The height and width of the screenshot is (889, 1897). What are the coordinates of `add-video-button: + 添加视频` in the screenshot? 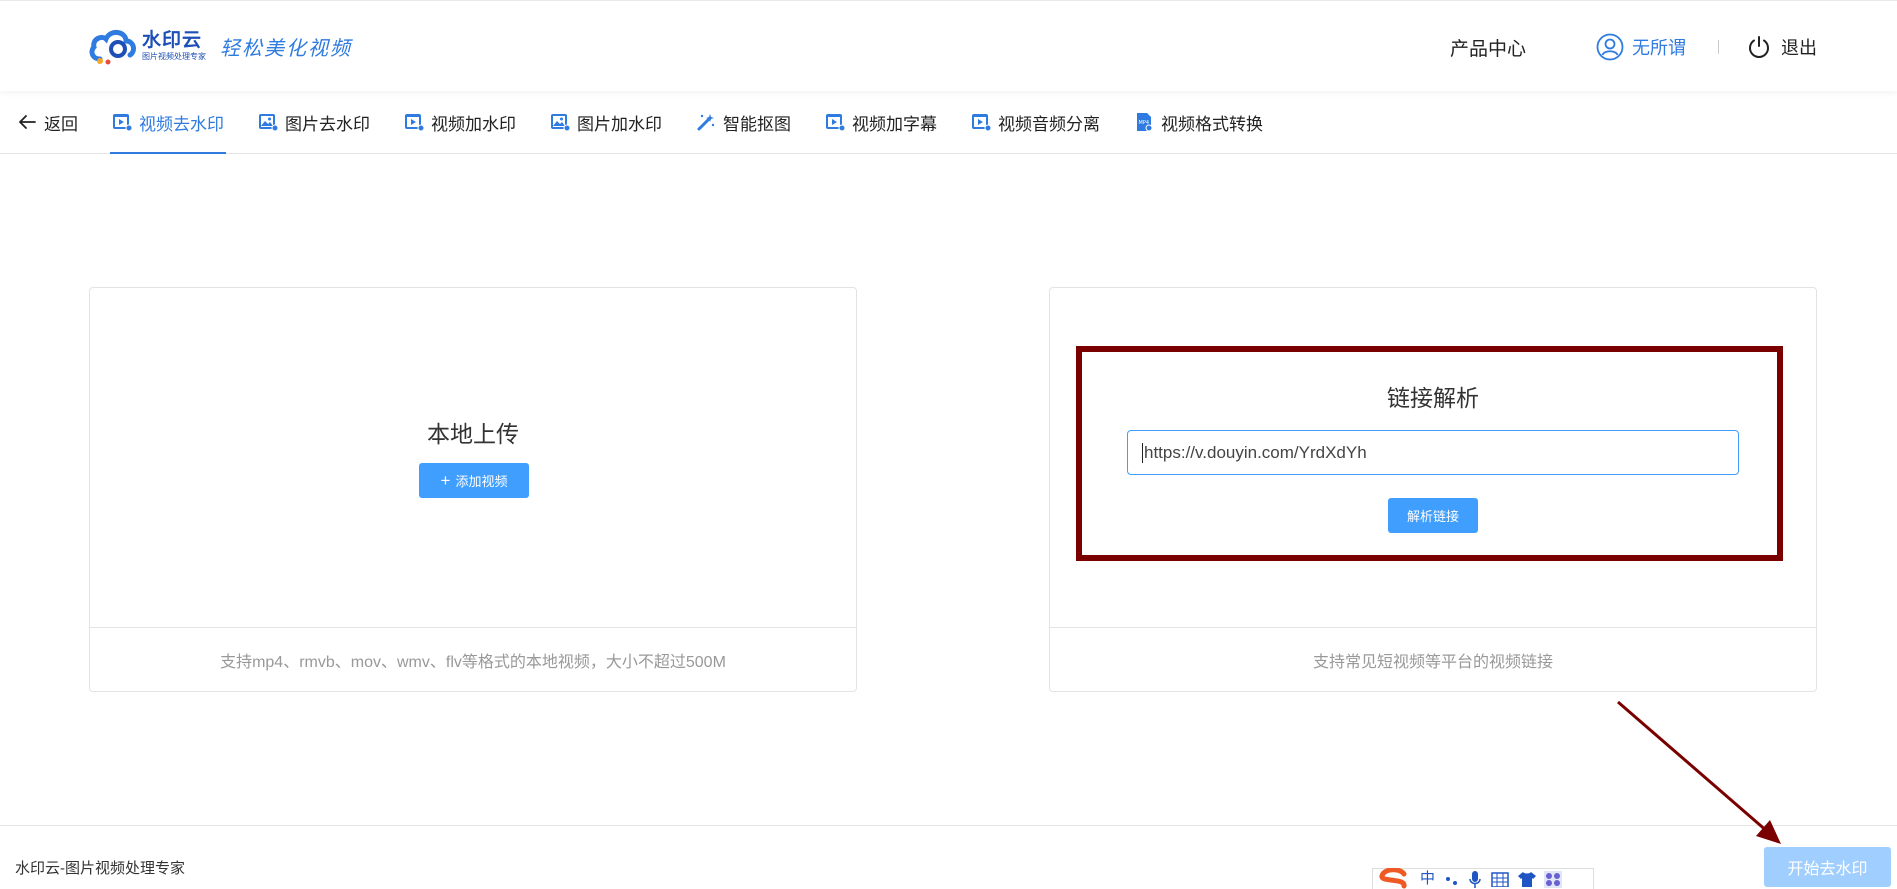 It's located at (474, 480).